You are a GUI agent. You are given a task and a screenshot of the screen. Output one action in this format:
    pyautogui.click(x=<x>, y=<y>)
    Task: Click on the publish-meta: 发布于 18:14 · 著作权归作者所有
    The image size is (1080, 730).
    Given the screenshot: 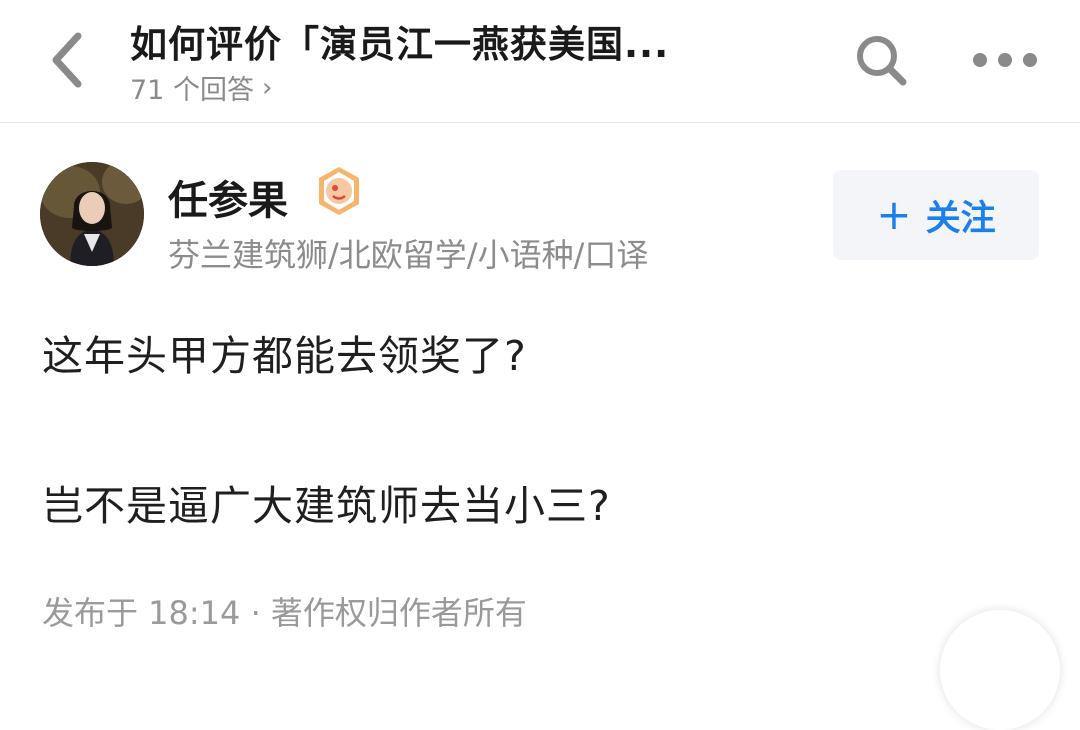 What is the action you would take?
    pyautogui.click(x=284, y=613)
    